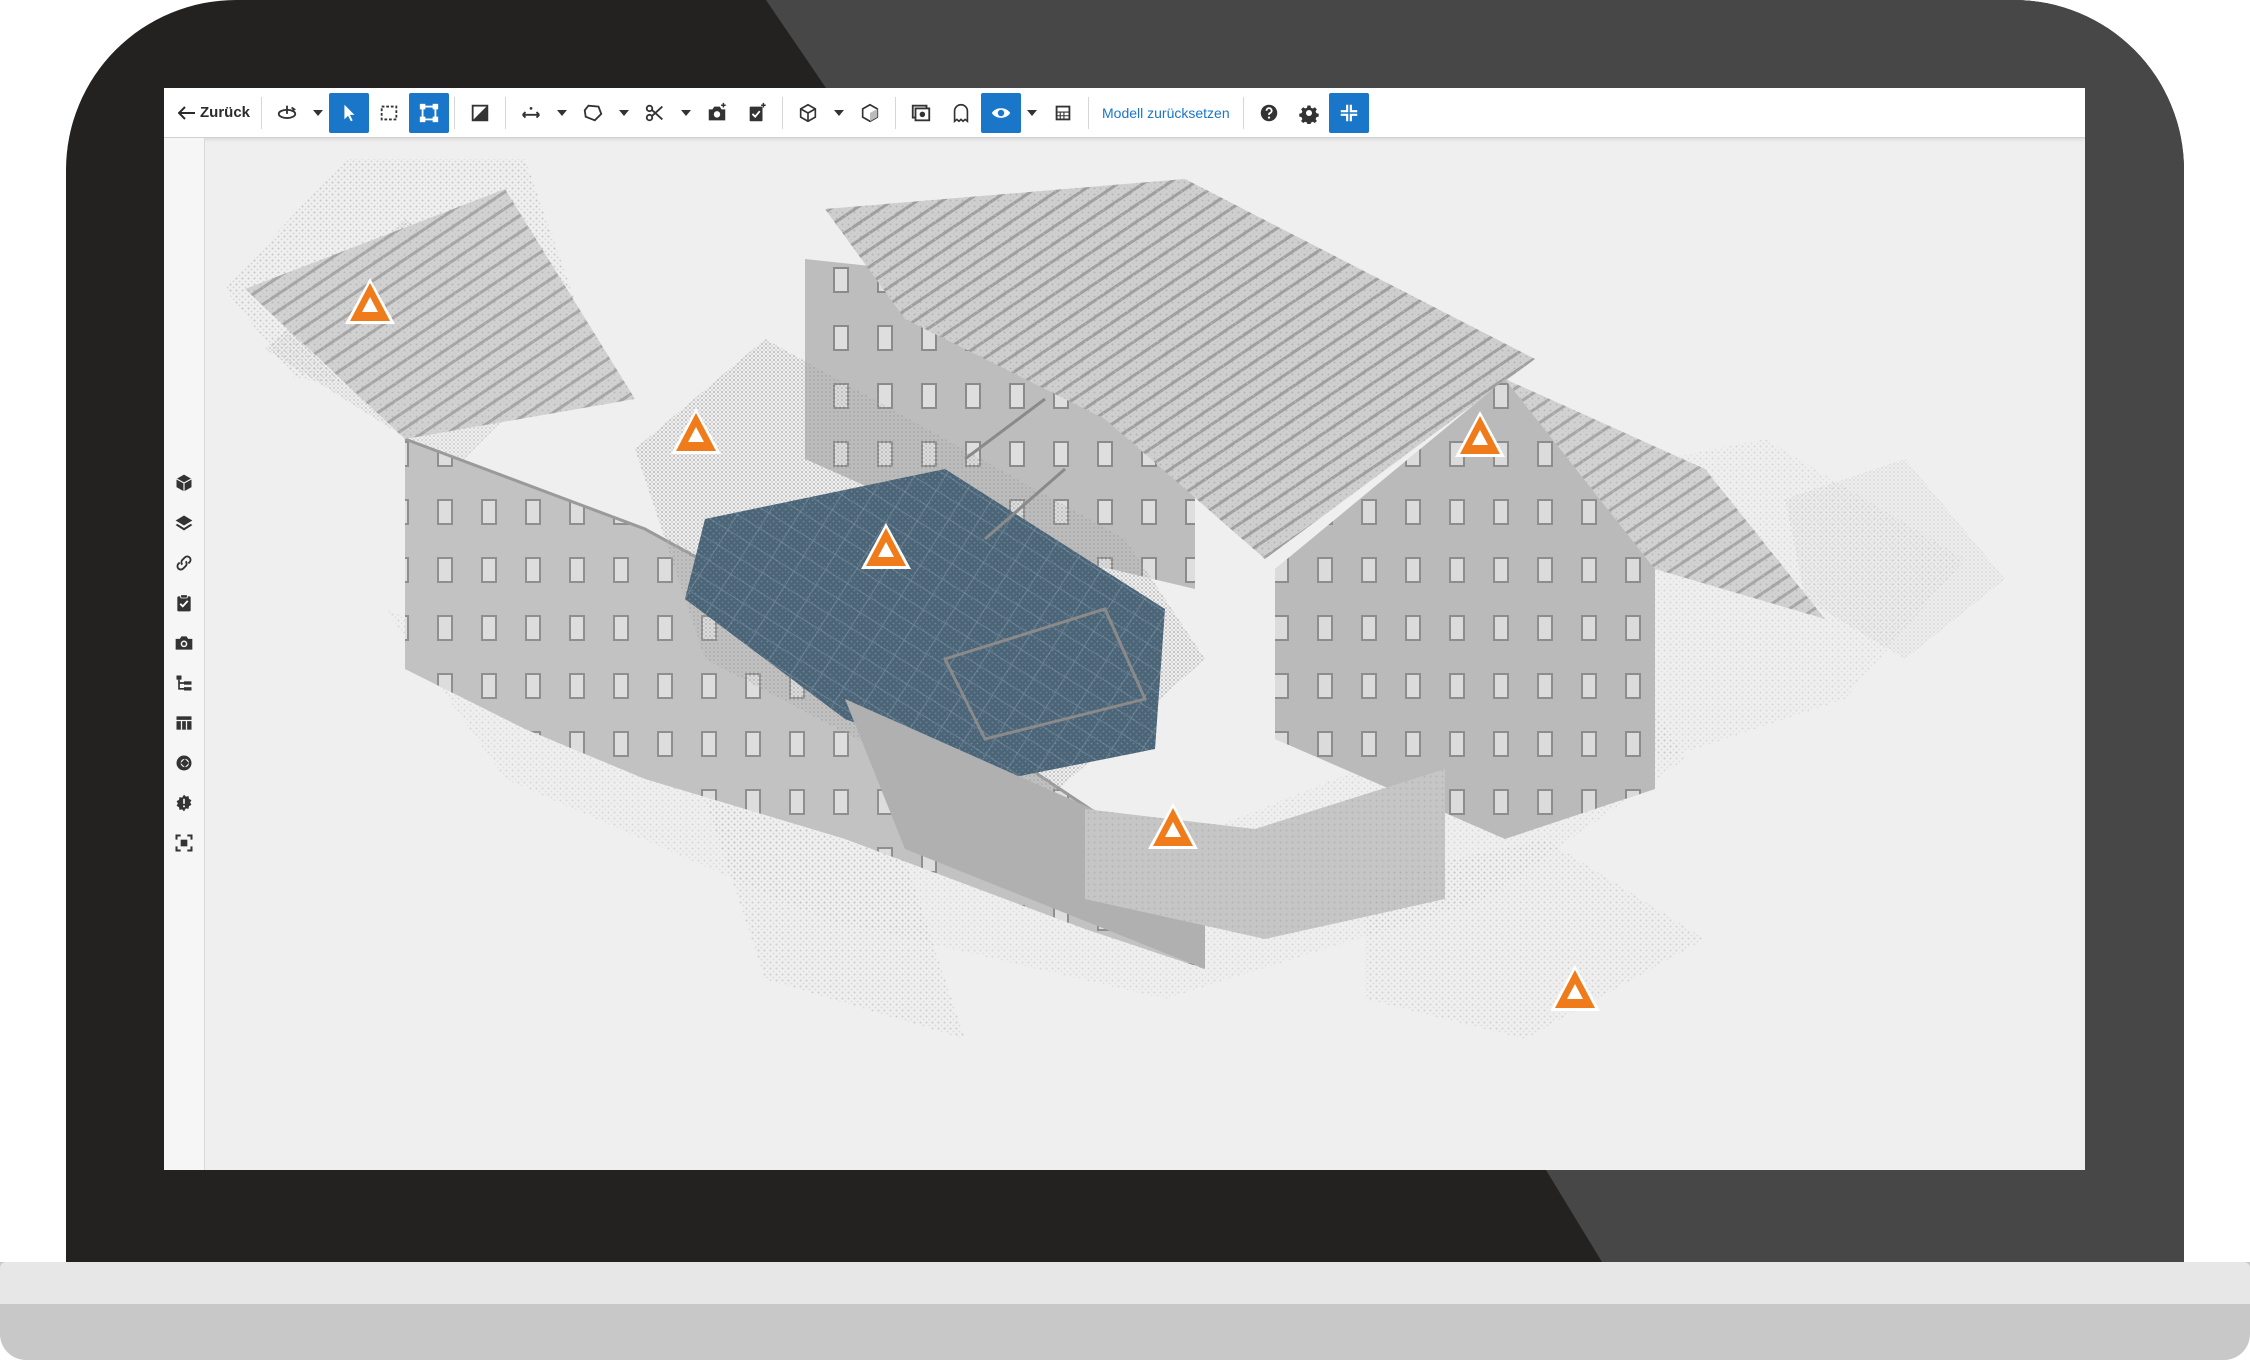 The width and height of the screenshot is (2250, 1360). I want to click on gear-icon, so click(1308, 114).